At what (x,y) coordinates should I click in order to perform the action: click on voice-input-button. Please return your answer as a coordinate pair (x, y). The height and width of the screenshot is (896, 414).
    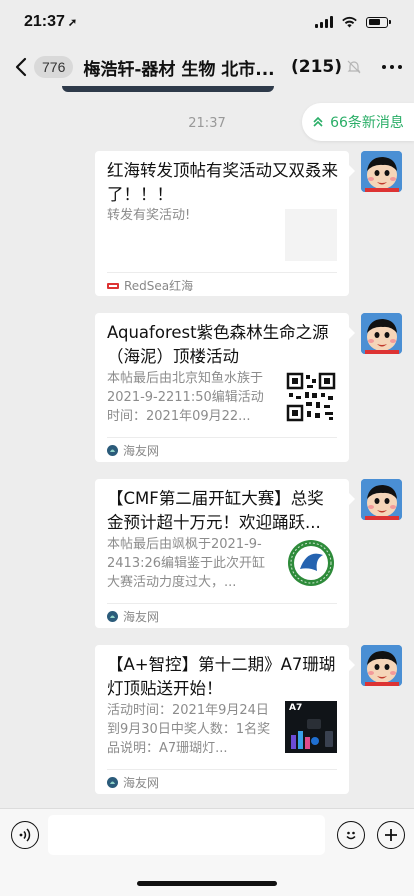
    Looking at the image, I should click on (25, 835).